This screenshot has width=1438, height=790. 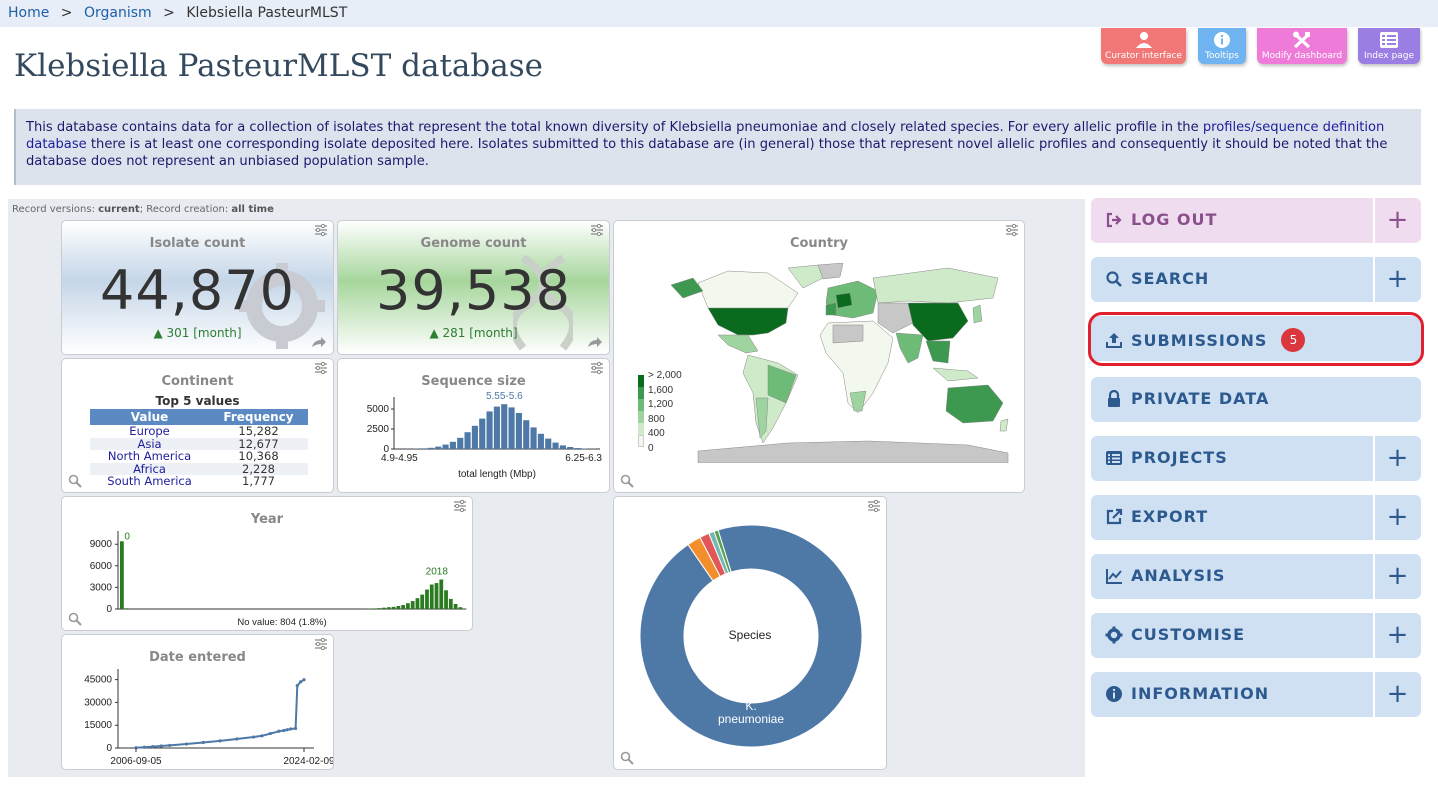 What do you see at coordinates (308, 761) in the screenshot?
I see `x-tick-label: 2024-02-09` at bounding box center [308, 761].